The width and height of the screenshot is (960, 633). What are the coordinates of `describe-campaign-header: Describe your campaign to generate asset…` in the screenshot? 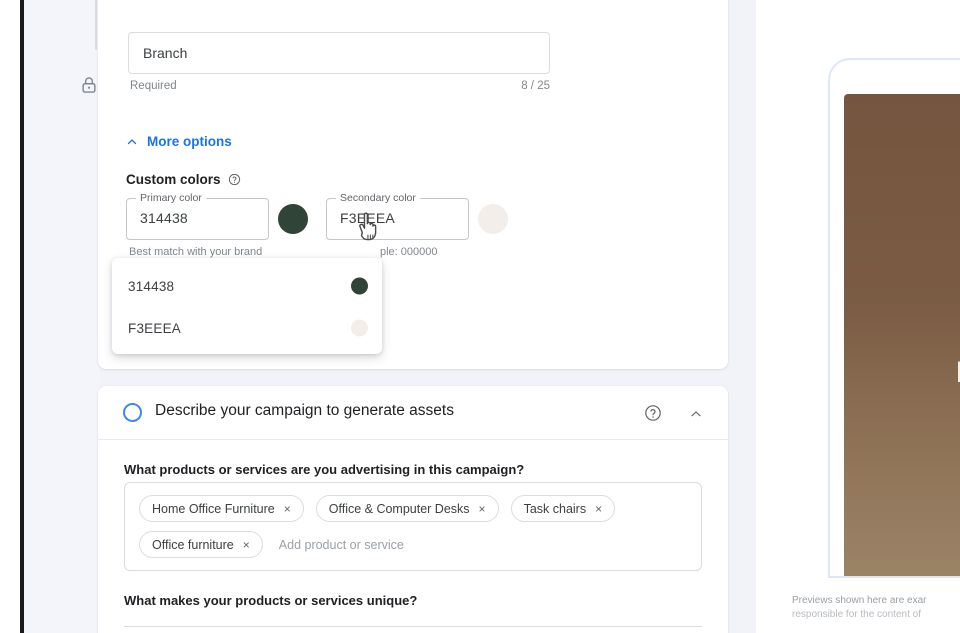 It's located at (413, 413).